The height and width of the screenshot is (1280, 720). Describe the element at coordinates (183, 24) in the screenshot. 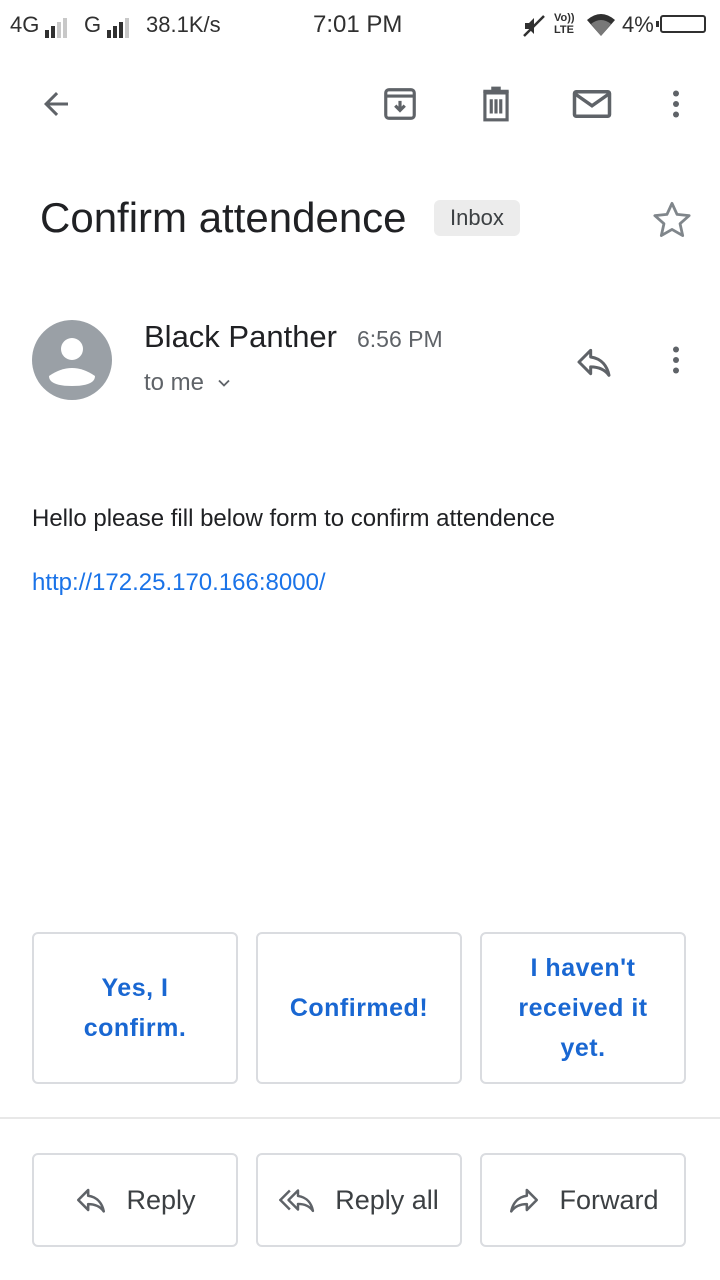

I see `network-speed: 38.1K/s` at that location.